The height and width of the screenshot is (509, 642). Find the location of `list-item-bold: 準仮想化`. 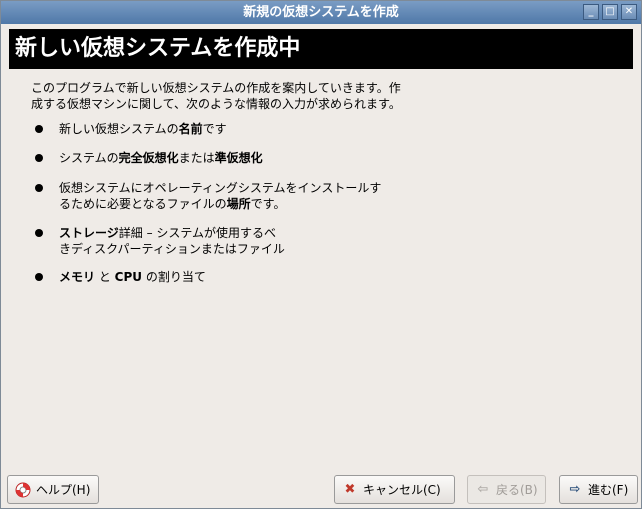

list-item-bold: 準仮想化 is located at coordinates (238, 158).